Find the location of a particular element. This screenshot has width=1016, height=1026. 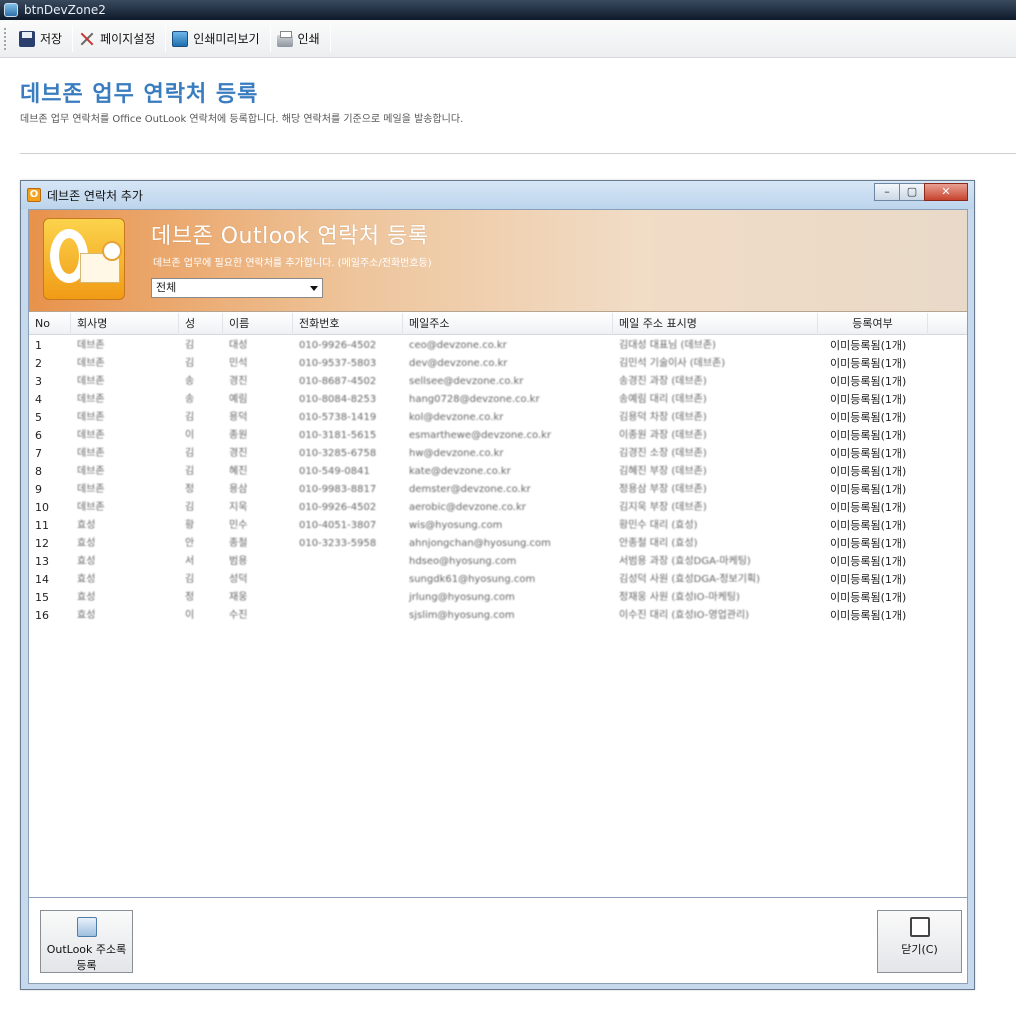

column-header-phone: 전화번호 is located at coordinates (348, 324).